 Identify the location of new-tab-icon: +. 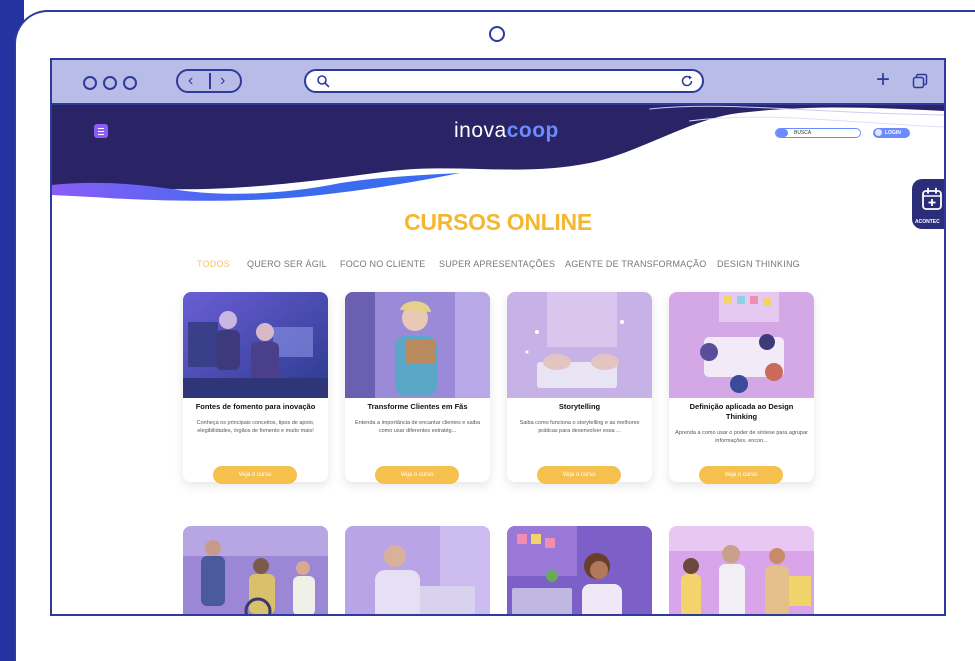
(883, 80).